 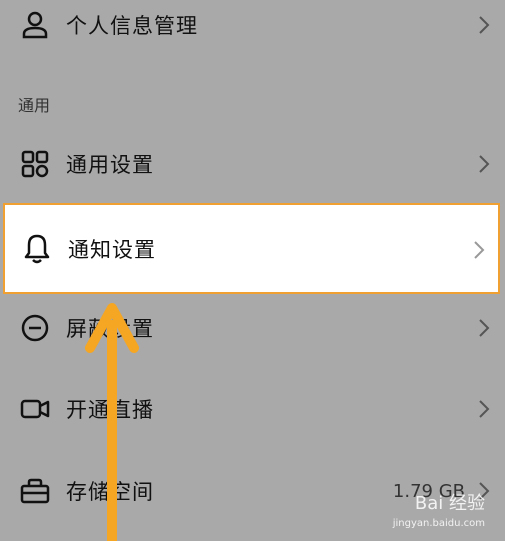 I want to click on row-label: 个人信息管理, so click(x=132, y=26).